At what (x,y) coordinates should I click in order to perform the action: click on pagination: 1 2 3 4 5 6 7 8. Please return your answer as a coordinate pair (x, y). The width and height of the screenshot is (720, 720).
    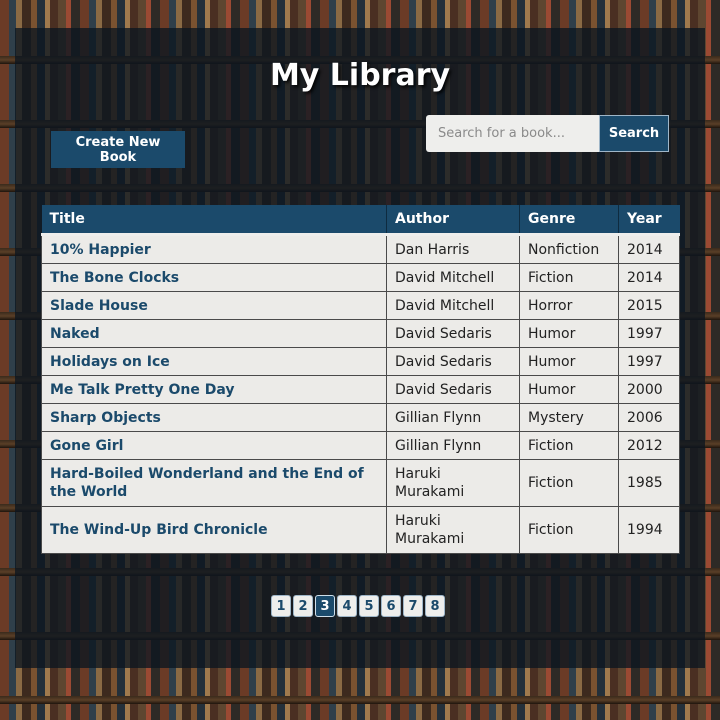
    Looking at the image, I should click on (358, 606).